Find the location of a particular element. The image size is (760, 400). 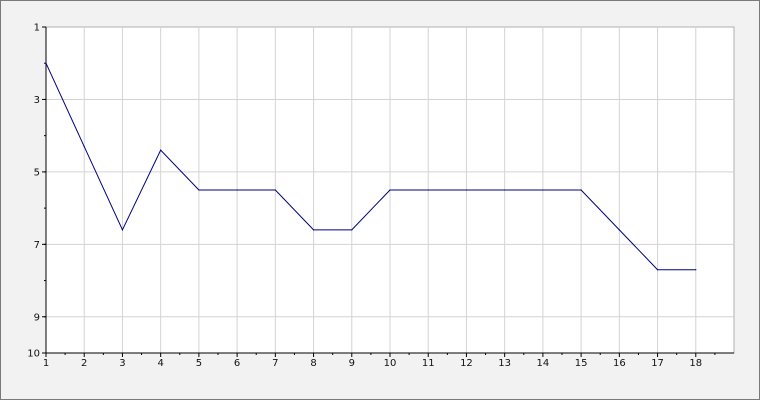

x-tick-label: 13 is located at coordinates (504, 363).